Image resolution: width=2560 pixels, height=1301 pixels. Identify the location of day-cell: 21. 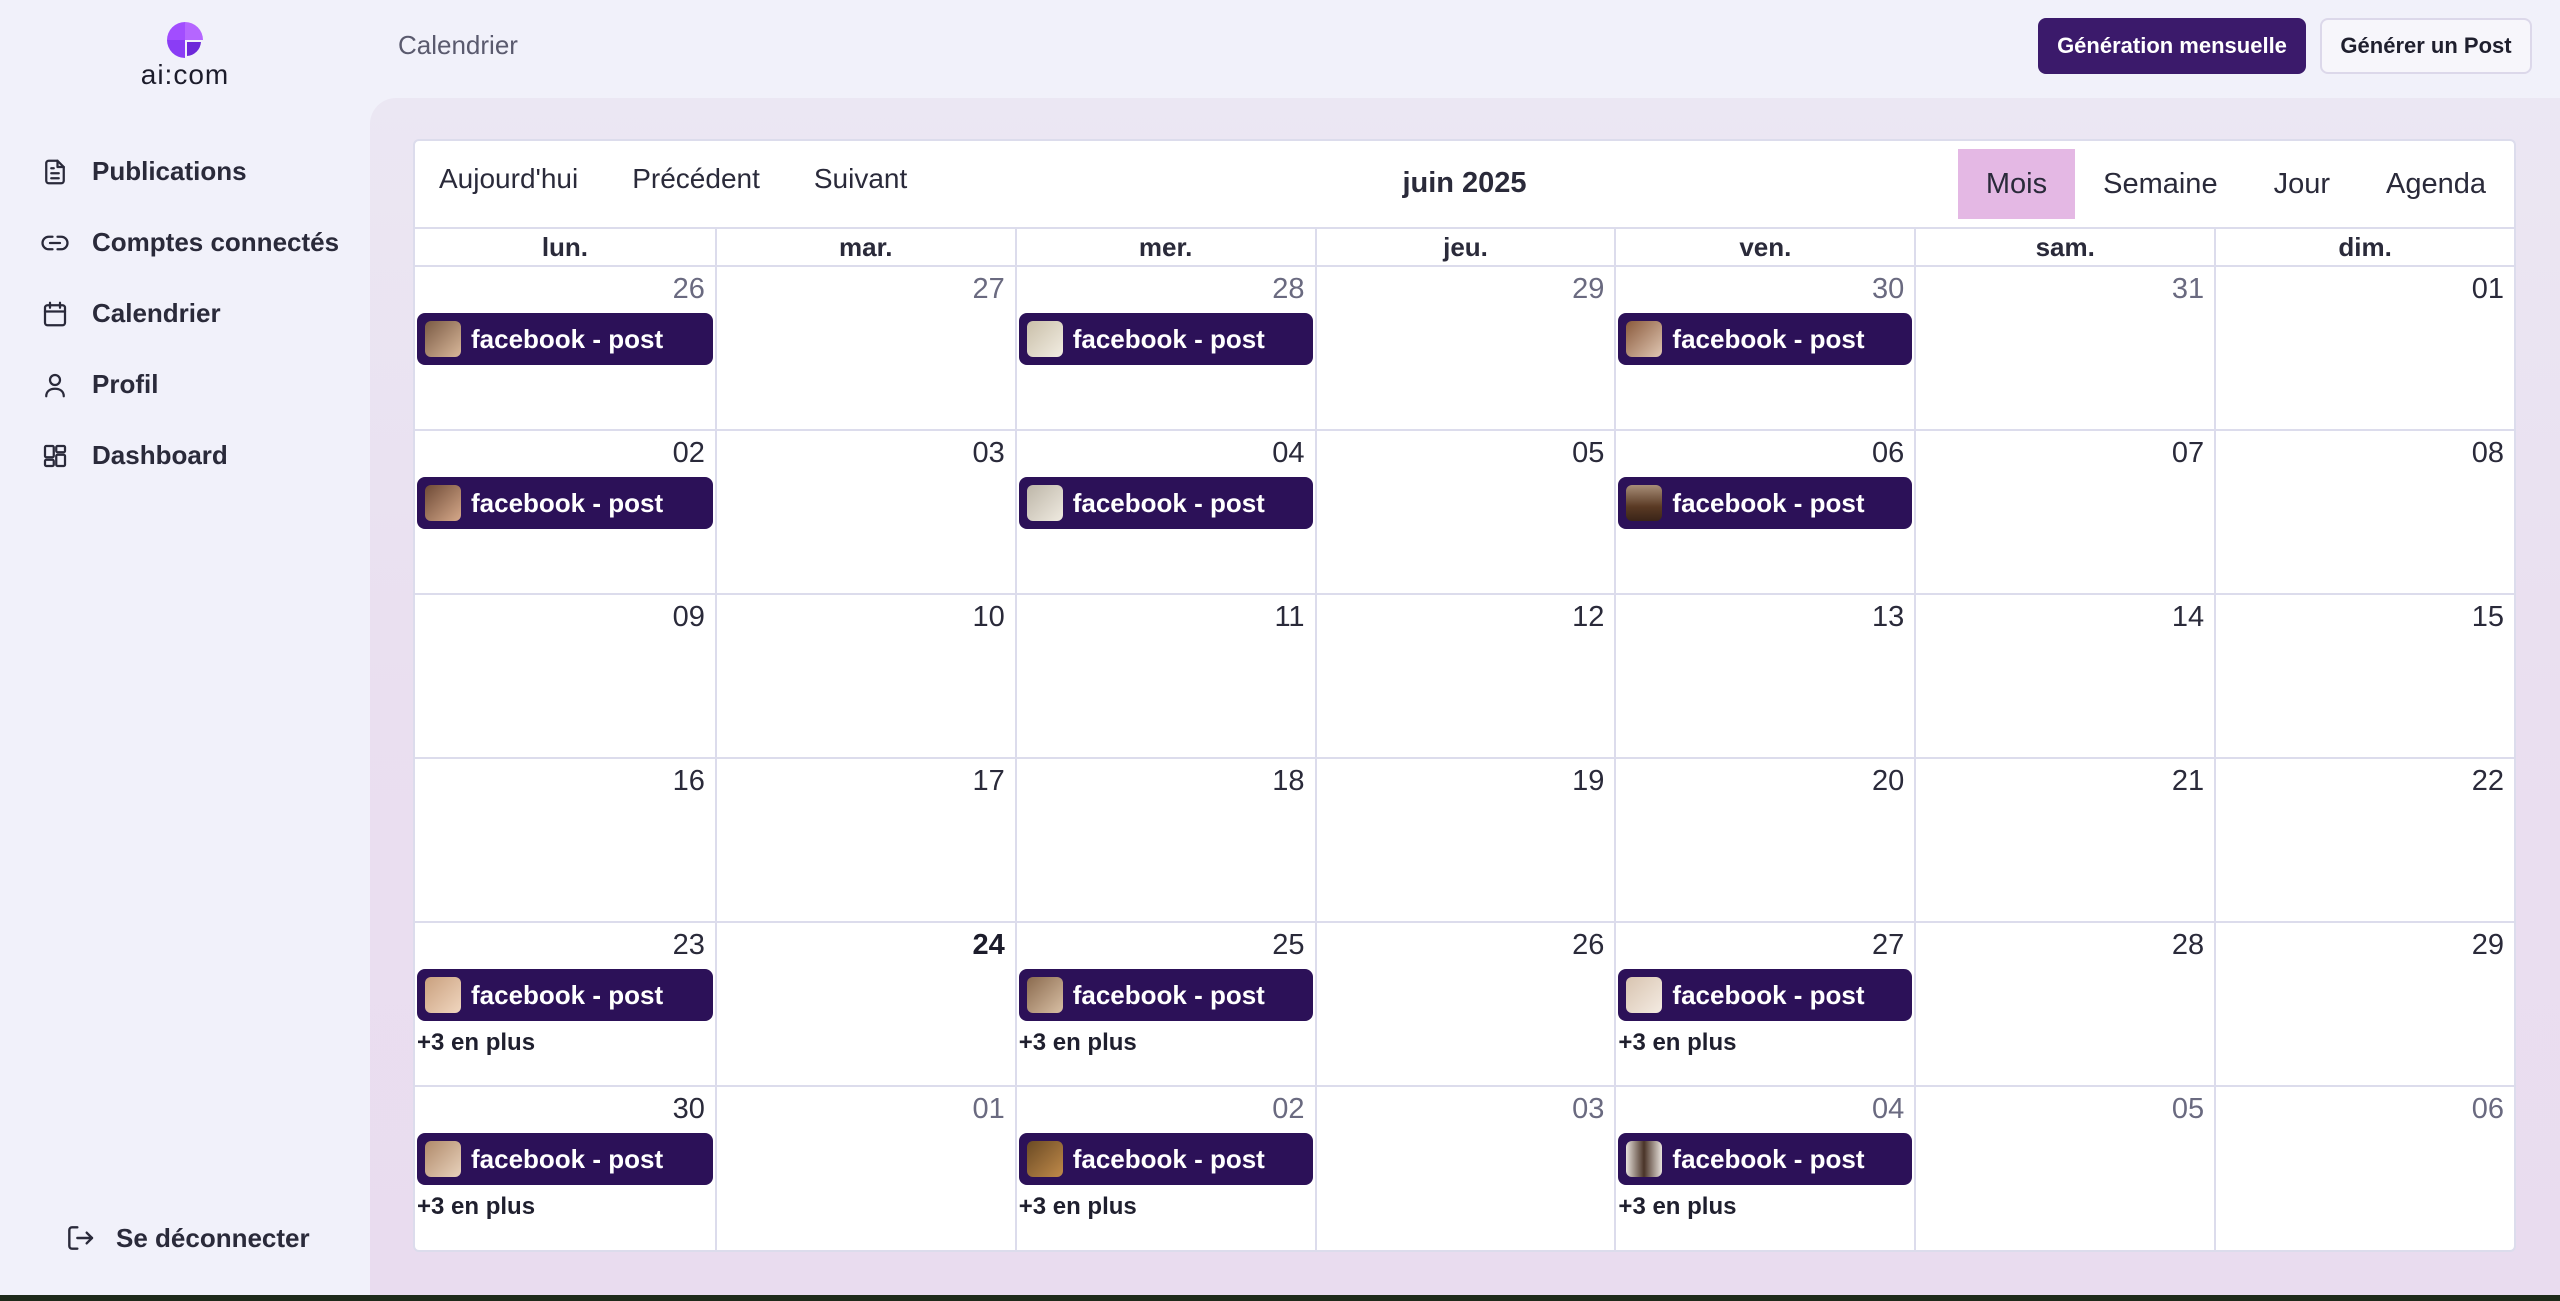
(2064, 840).